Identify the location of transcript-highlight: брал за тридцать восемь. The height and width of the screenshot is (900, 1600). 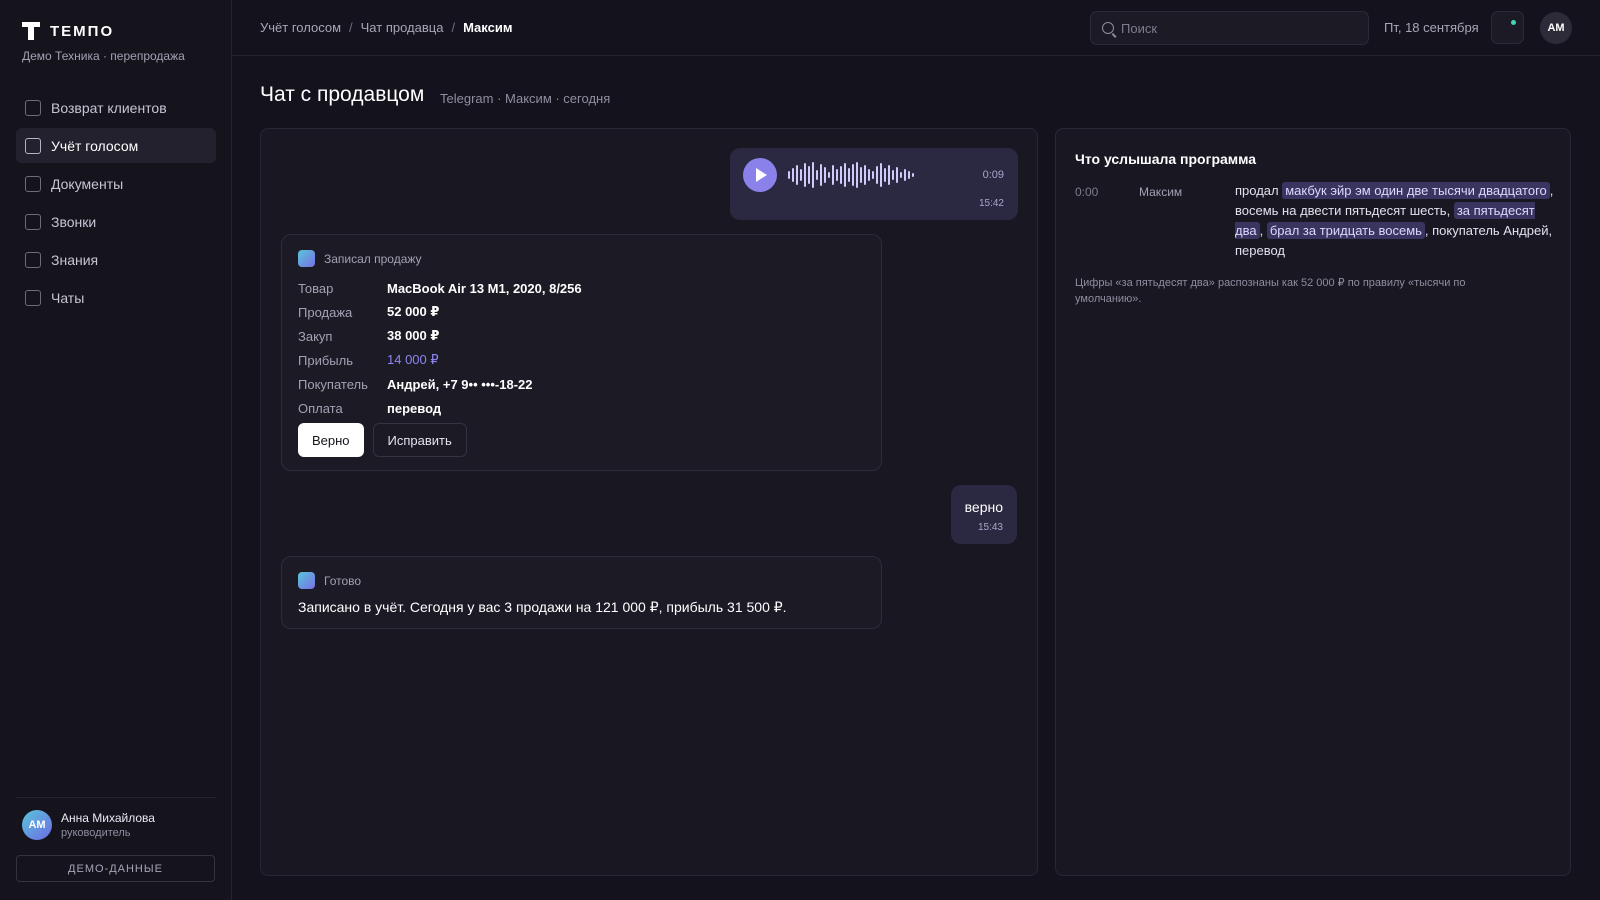
(1345, 230).